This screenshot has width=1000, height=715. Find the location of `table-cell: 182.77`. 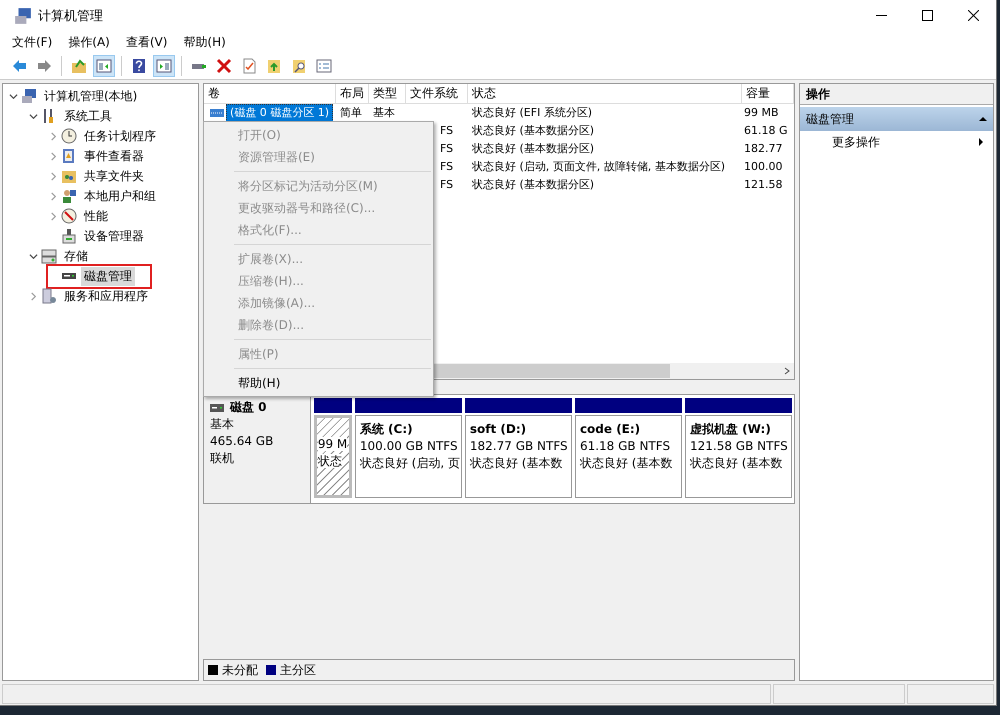

table-cell: 182.77 is located at coordinates (763, 148).